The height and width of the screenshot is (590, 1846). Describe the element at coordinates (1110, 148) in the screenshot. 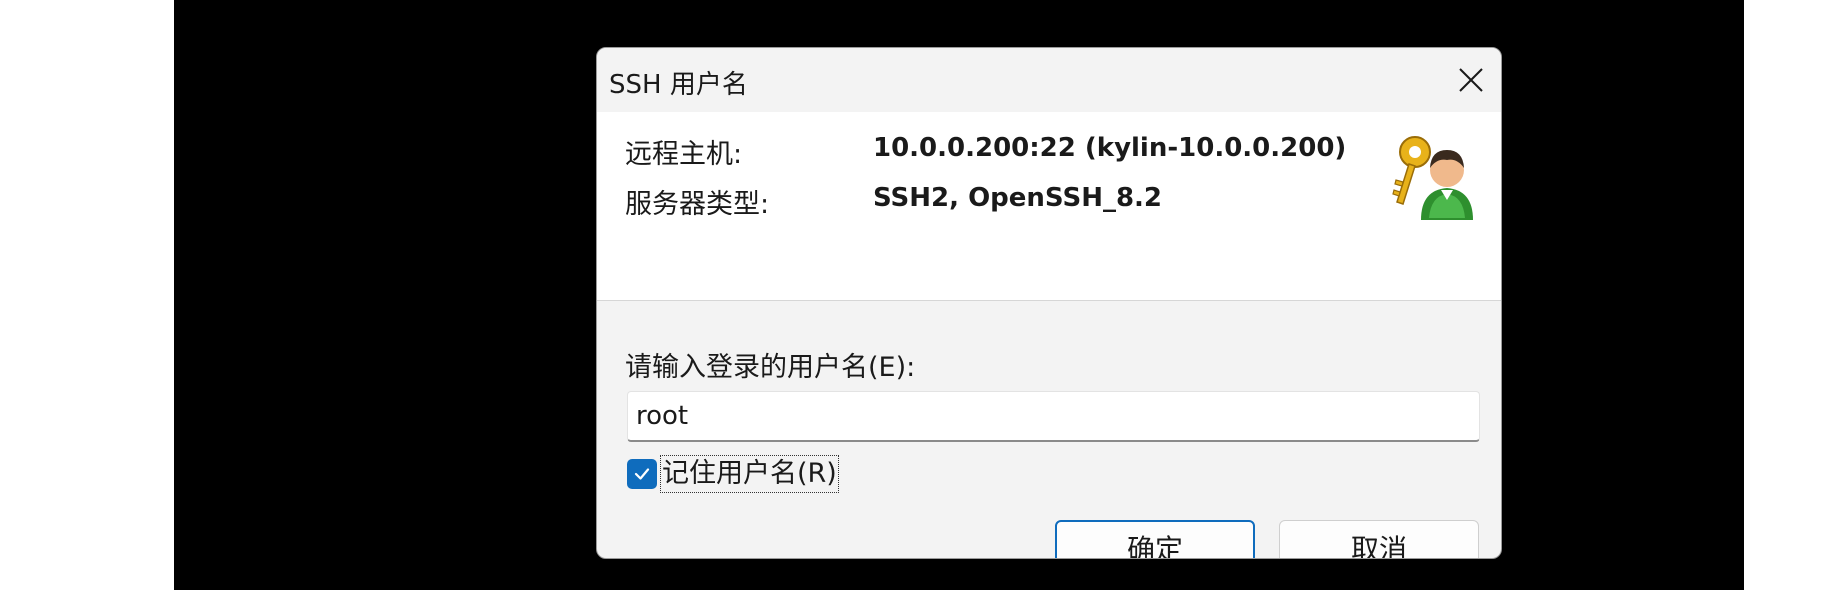

I see `remote-host-value: 10.0.0.200:22 (kylin-10.0.0.200)` at that location.